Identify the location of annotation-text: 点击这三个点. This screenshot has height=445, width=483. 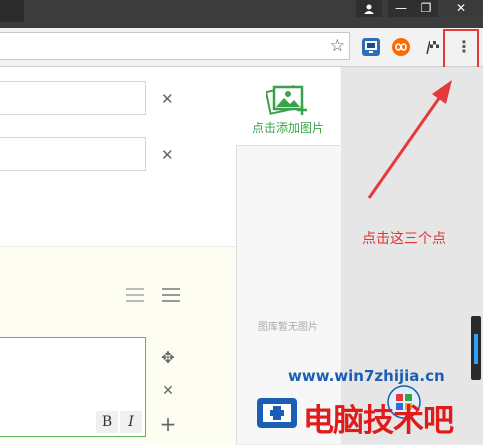
(404, 239).